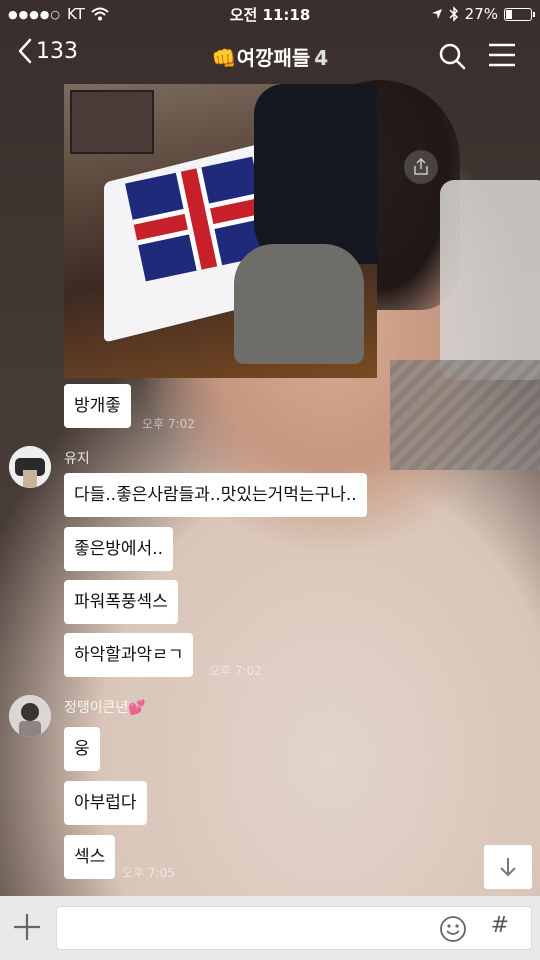 This screenshot has height=960, width=540. I want to click on hashtag-search-button: #, so click(500, 925).